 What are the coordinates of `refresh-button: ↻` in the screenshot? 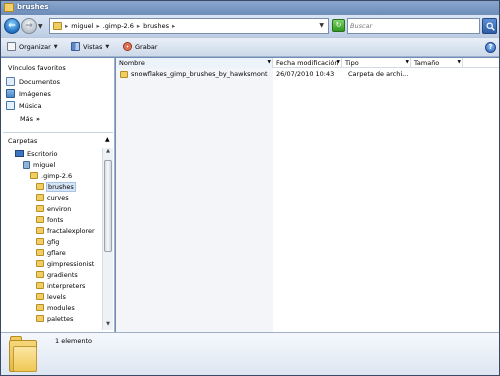 It's located at (338, 25).